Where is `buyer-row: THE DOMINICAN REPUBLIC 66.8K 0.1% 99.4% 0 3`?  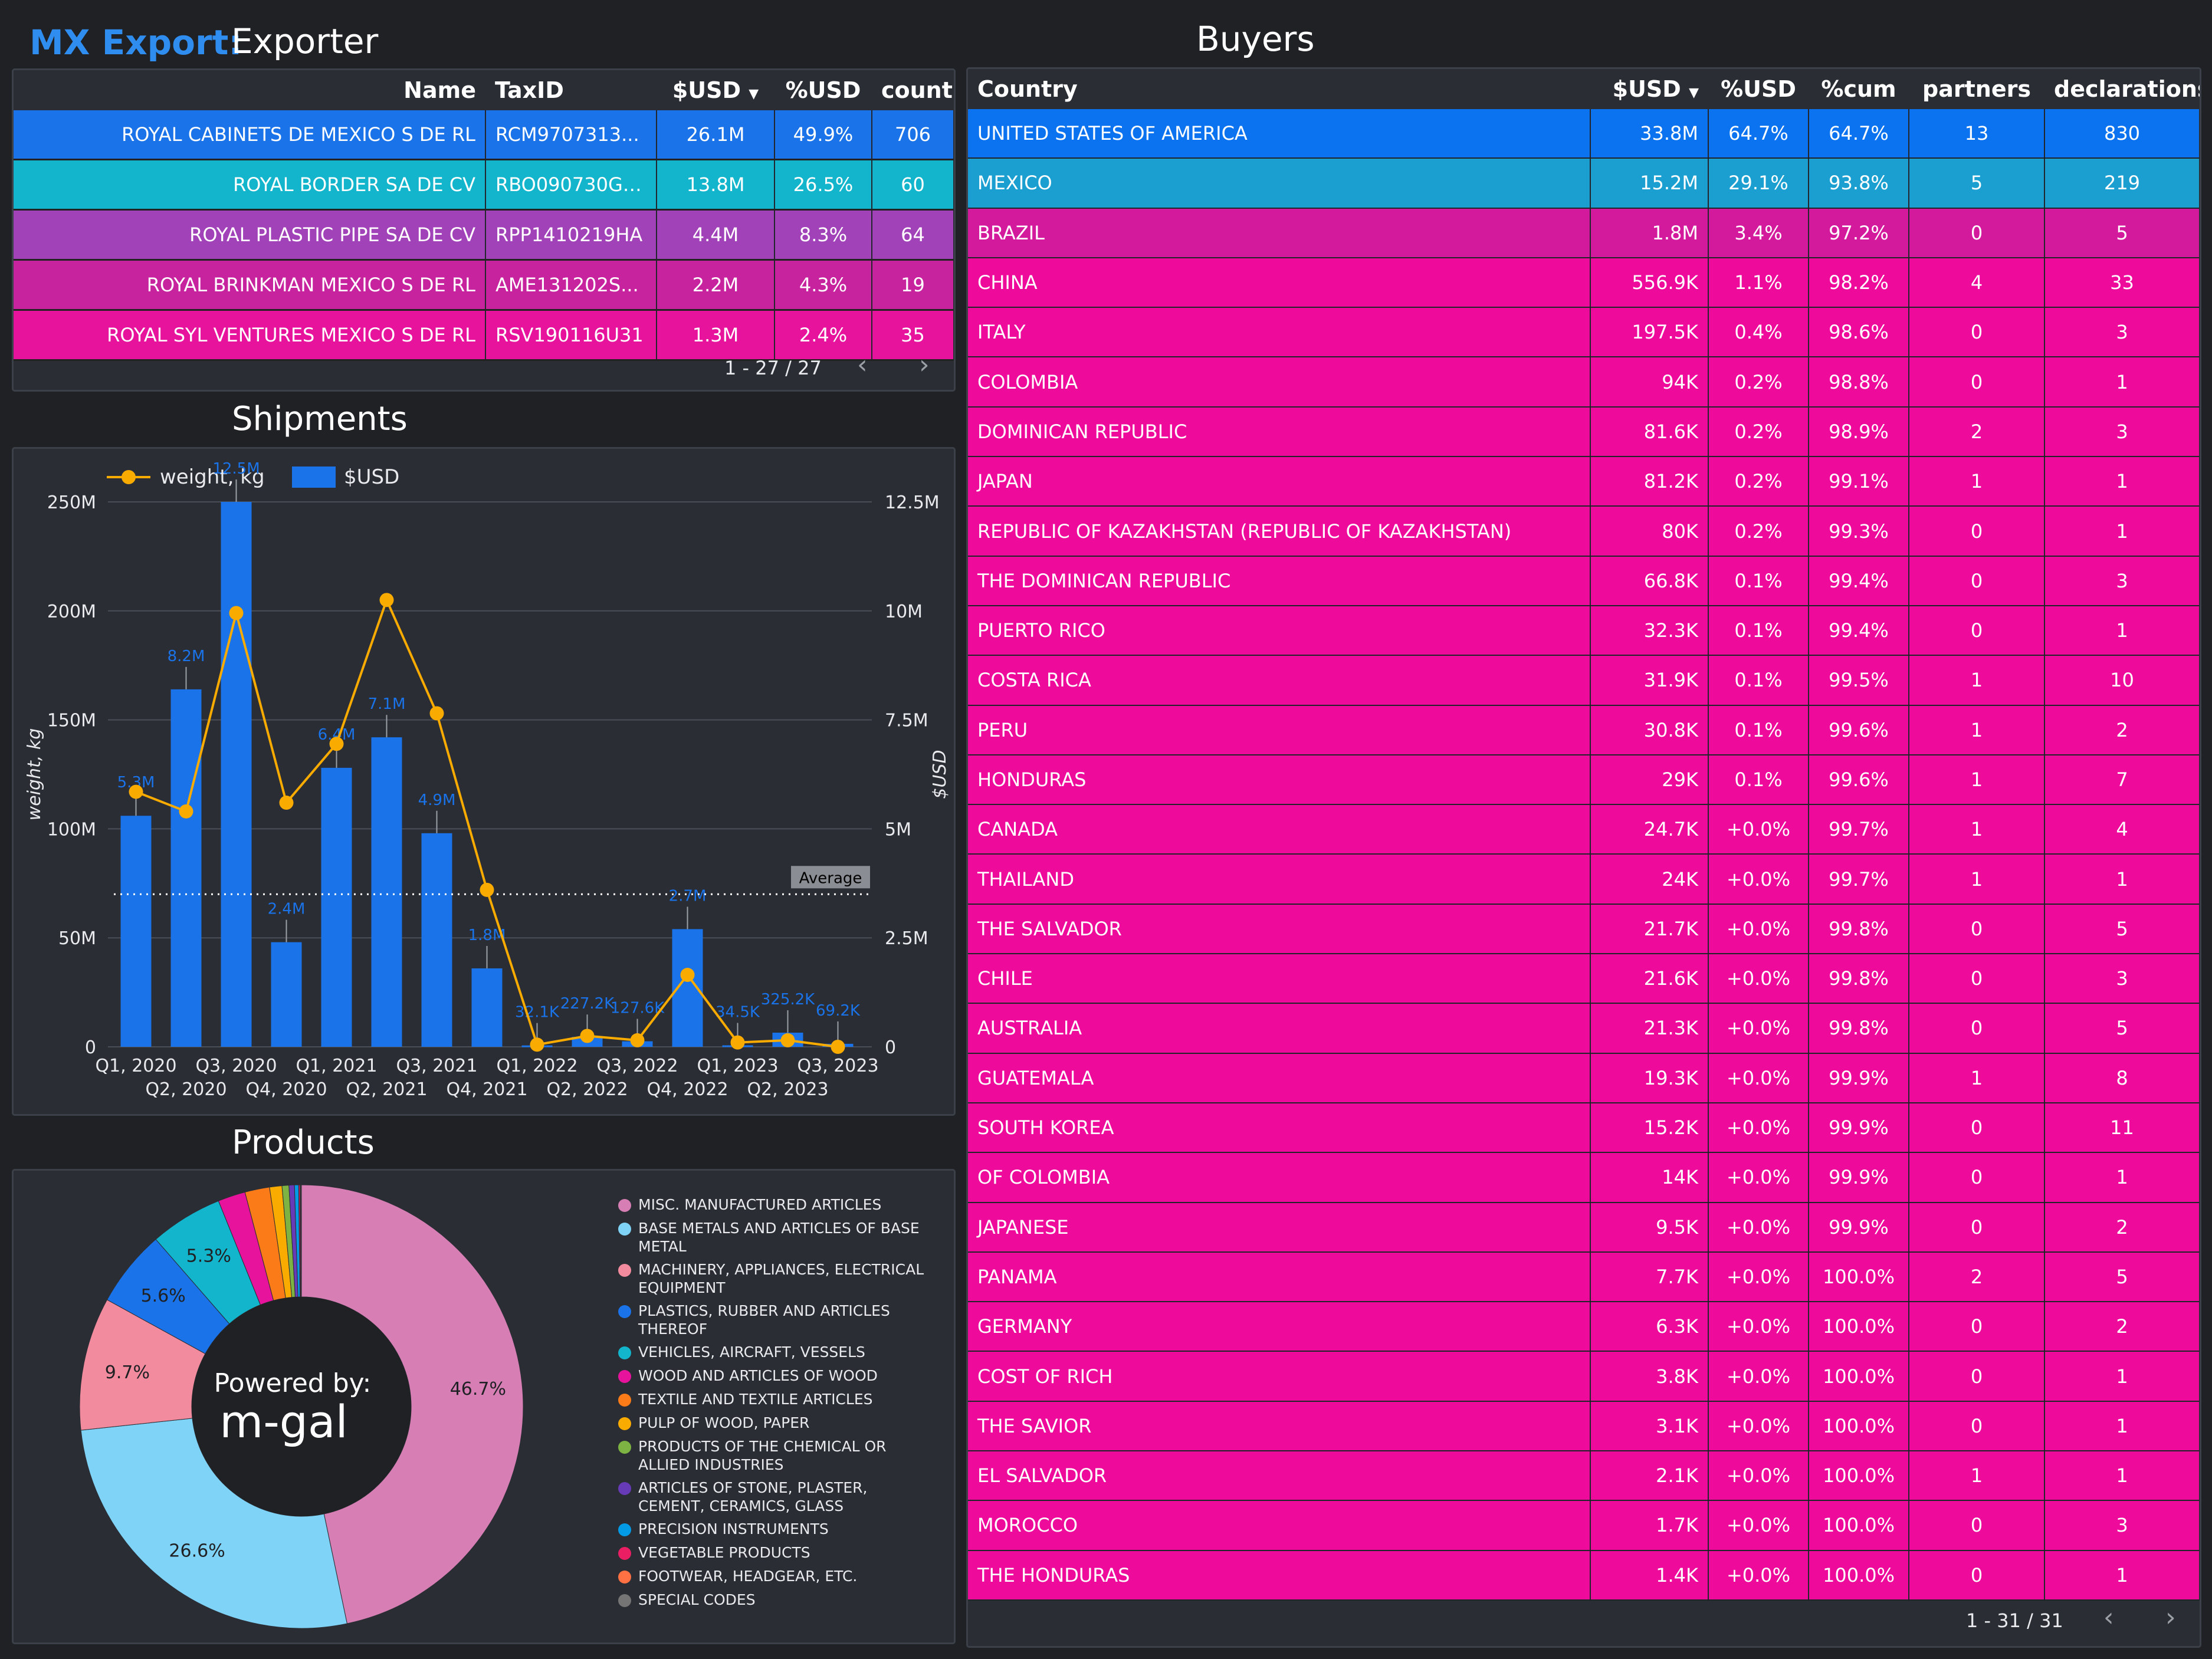
buyer-row: THE DOMINICAN REPUBLIC 66.8K 0.1% 99.4% 0 3 is located at coordinates (1584, 581).